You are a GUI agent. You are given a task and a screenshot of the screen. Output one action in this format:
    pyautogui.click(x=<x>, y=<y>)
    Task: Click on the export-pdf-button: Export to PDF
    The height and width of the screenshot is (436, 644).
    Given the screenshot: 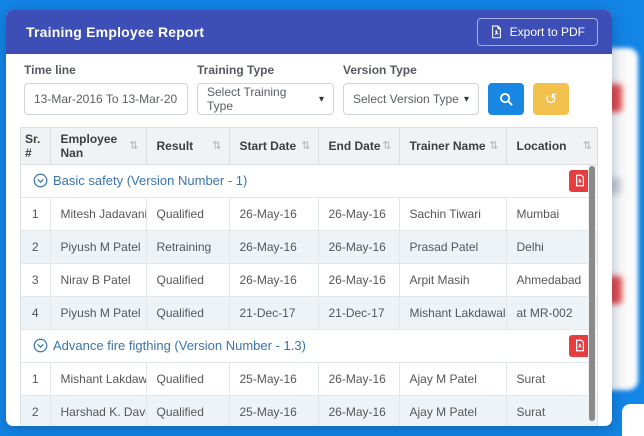 What is the action you would take?
    pyautogui.click(x=537, y=32)
    